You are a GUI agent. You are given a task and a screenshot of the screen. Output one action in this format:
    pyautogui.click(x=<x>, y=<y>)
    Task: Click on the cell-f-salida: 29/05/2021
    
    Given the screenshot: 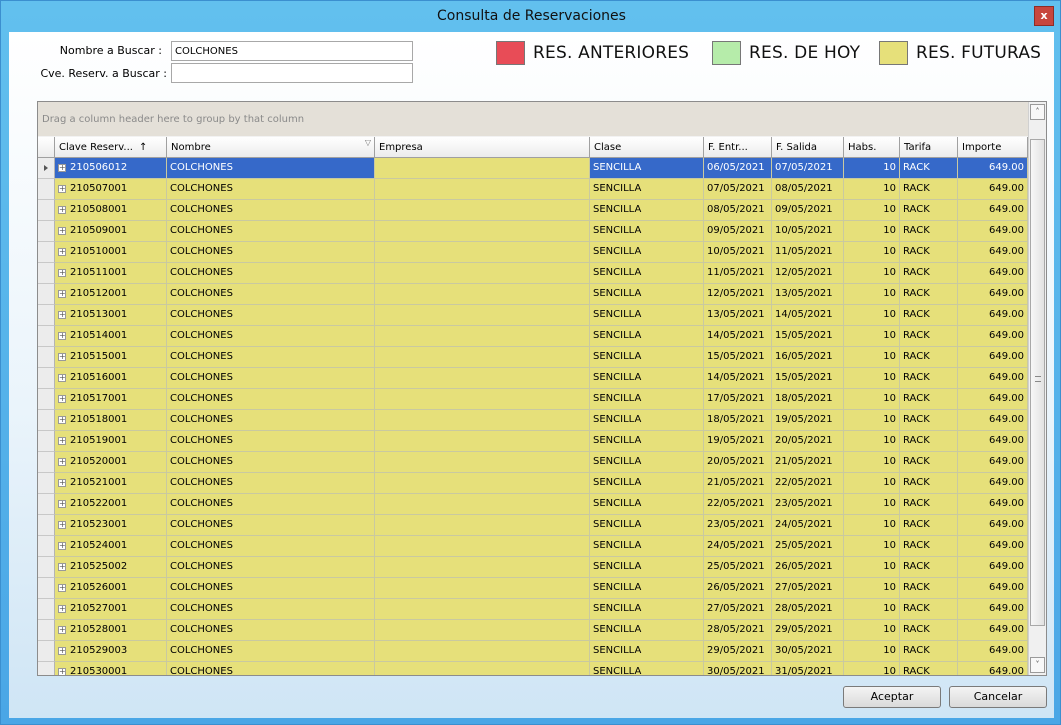 What is the action you would take?
    pyautogui.click(x=808, y=630)
    